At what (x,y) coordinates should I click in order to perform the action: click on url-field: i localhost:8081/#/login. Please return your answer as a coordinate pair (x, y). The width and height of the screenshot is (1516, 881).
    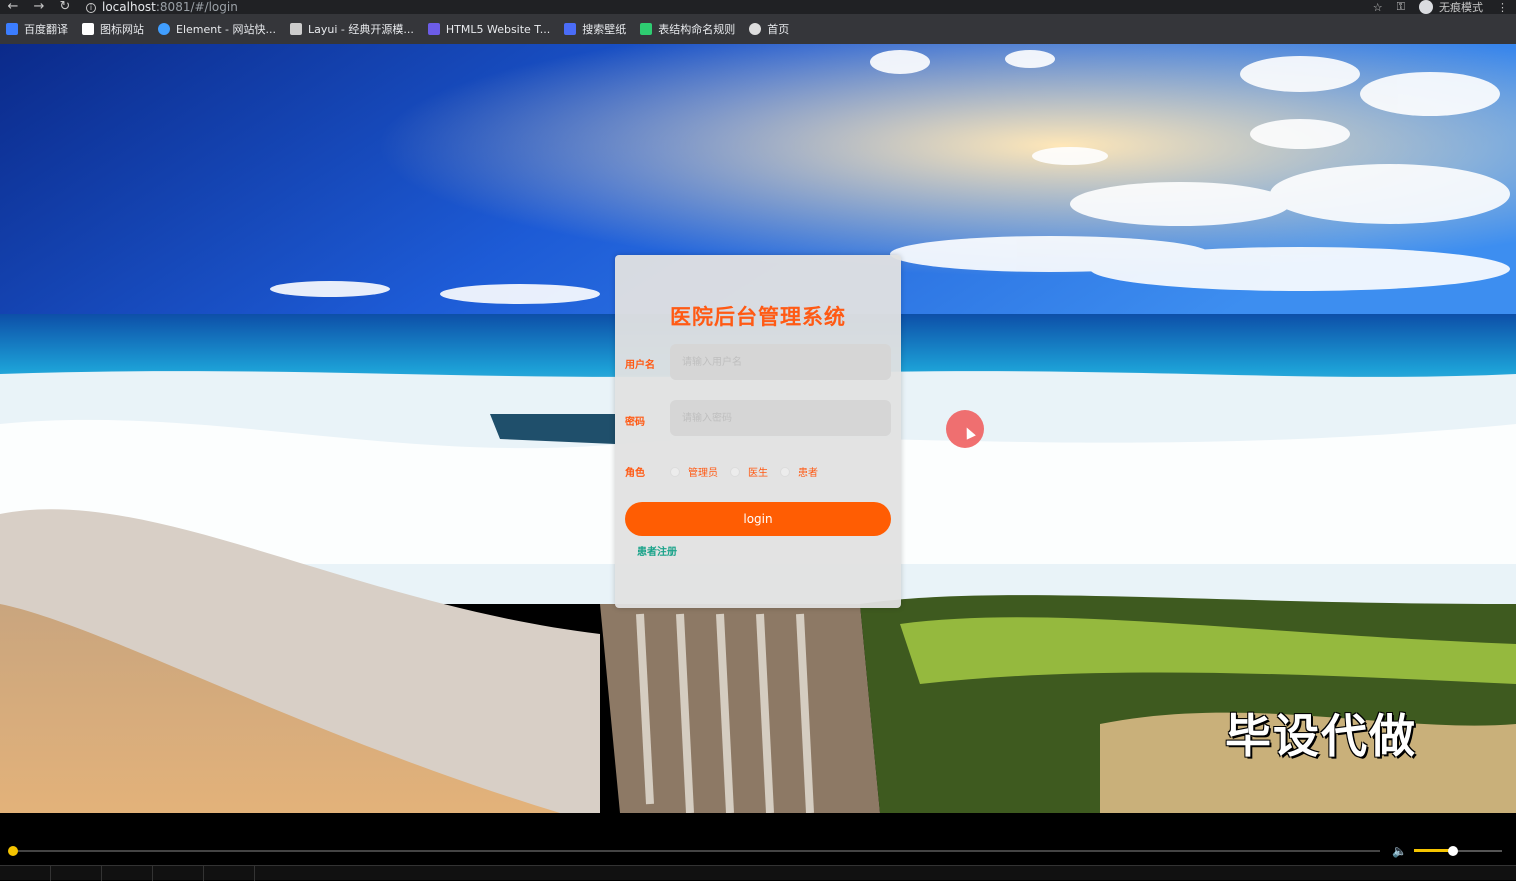
    Looking at the image, I should click on (162, 7).